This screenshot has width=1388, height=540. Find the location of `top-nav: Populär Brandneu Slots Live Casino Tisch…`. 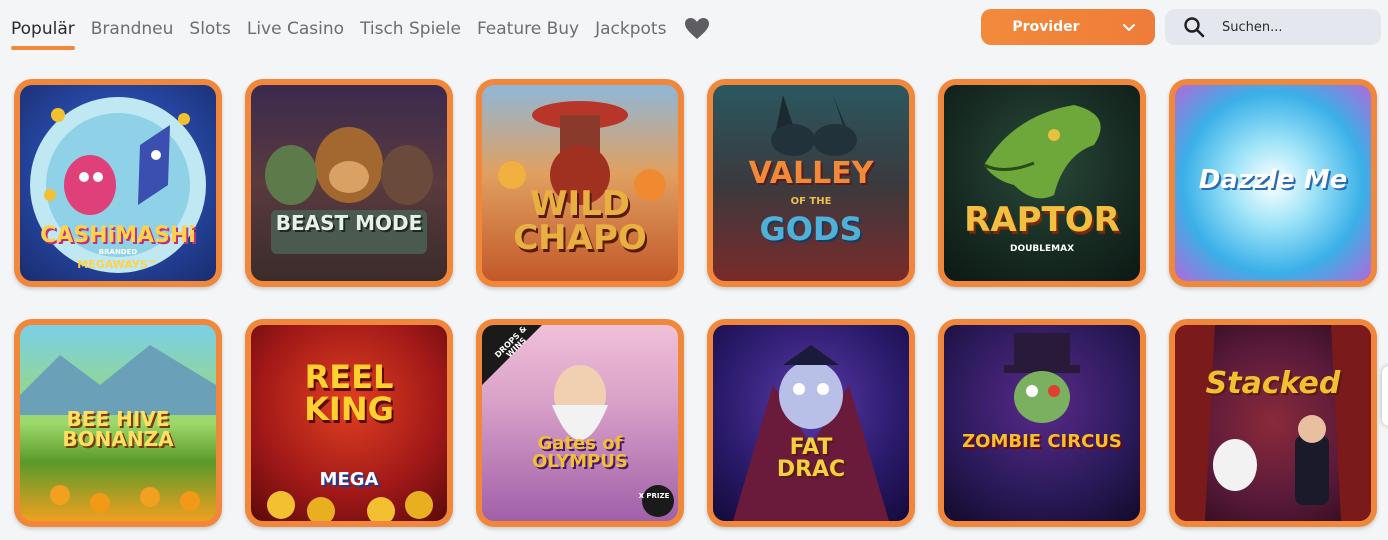

top-nav: Populär Brandneu Slots Live Casino Tisch… is located at coordinates (694, 31).